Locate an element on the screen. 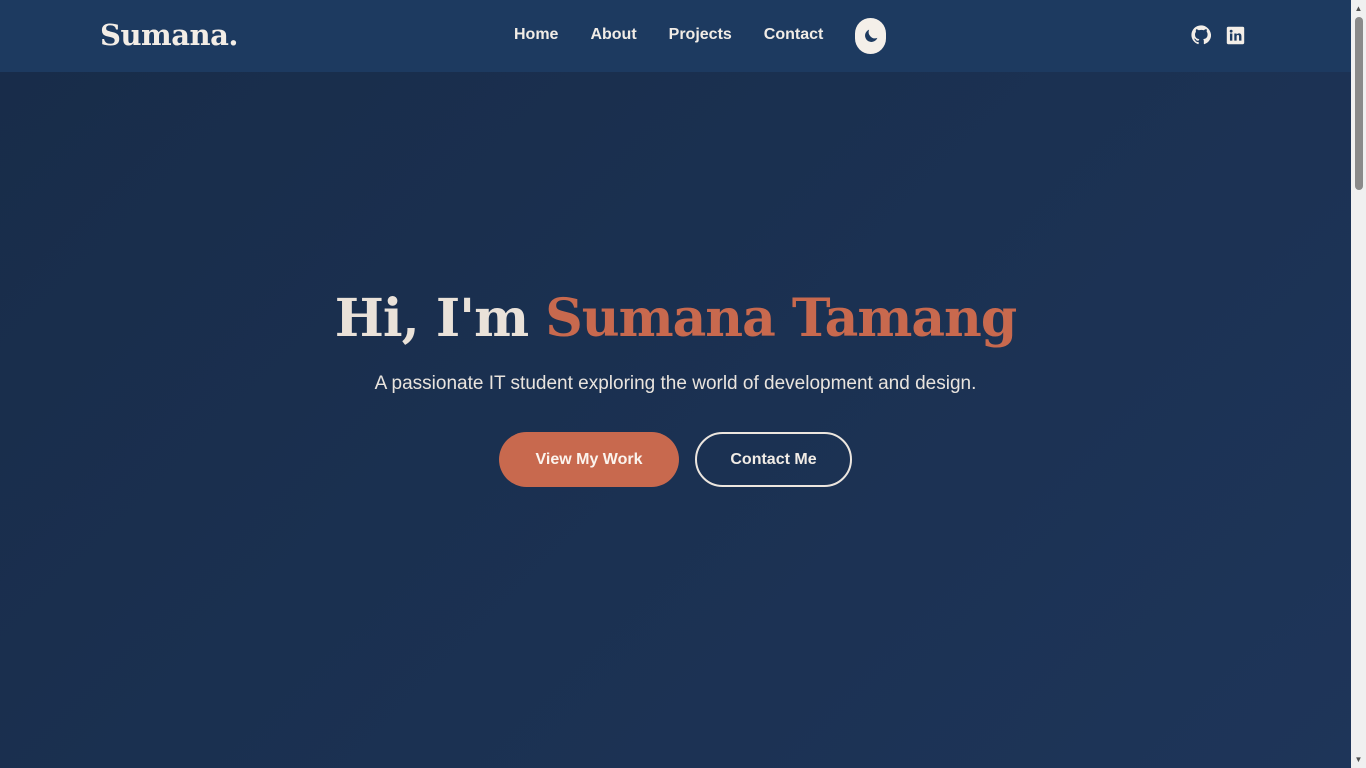  contact-me-button: Contact Me is located at coordinates (773, 459).